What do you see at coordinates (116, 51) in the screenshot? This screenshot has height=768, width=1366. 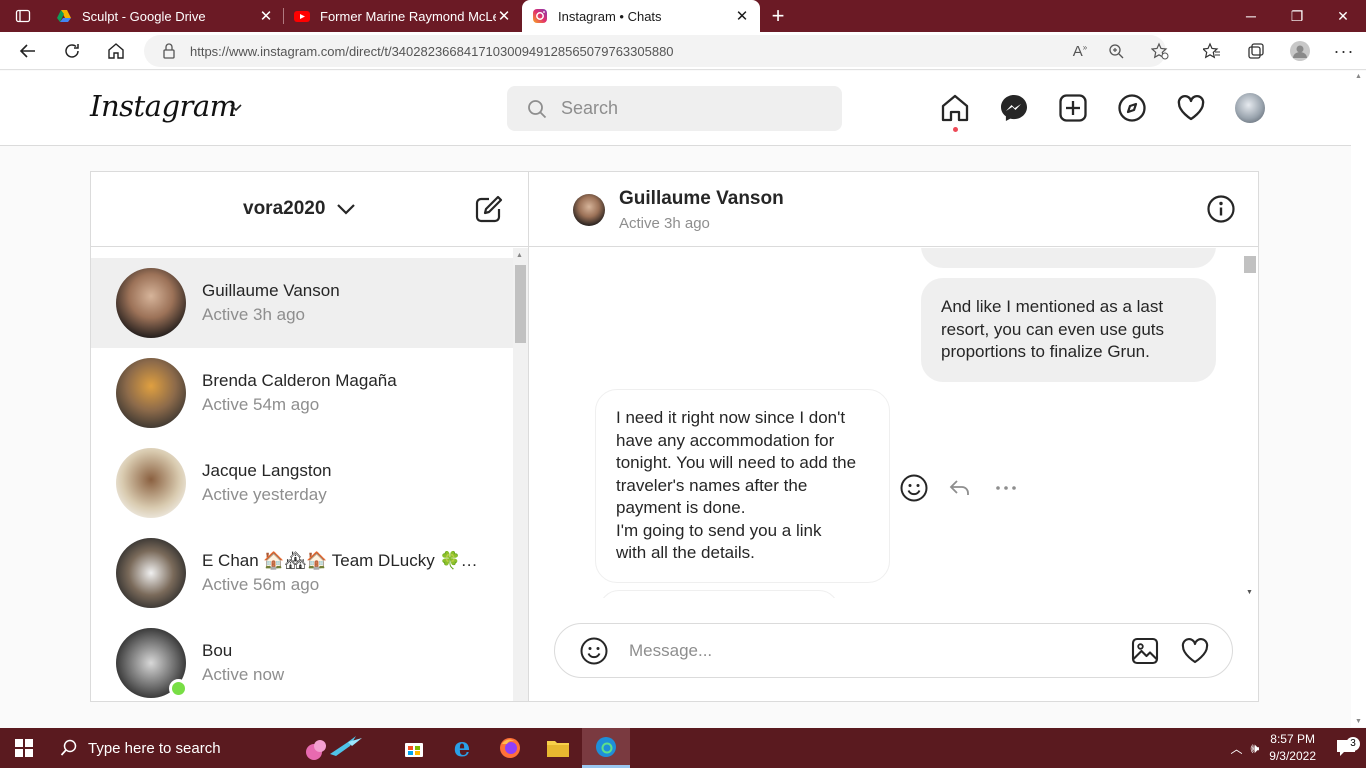 I see `home-button` at bounding box center [116, 51].